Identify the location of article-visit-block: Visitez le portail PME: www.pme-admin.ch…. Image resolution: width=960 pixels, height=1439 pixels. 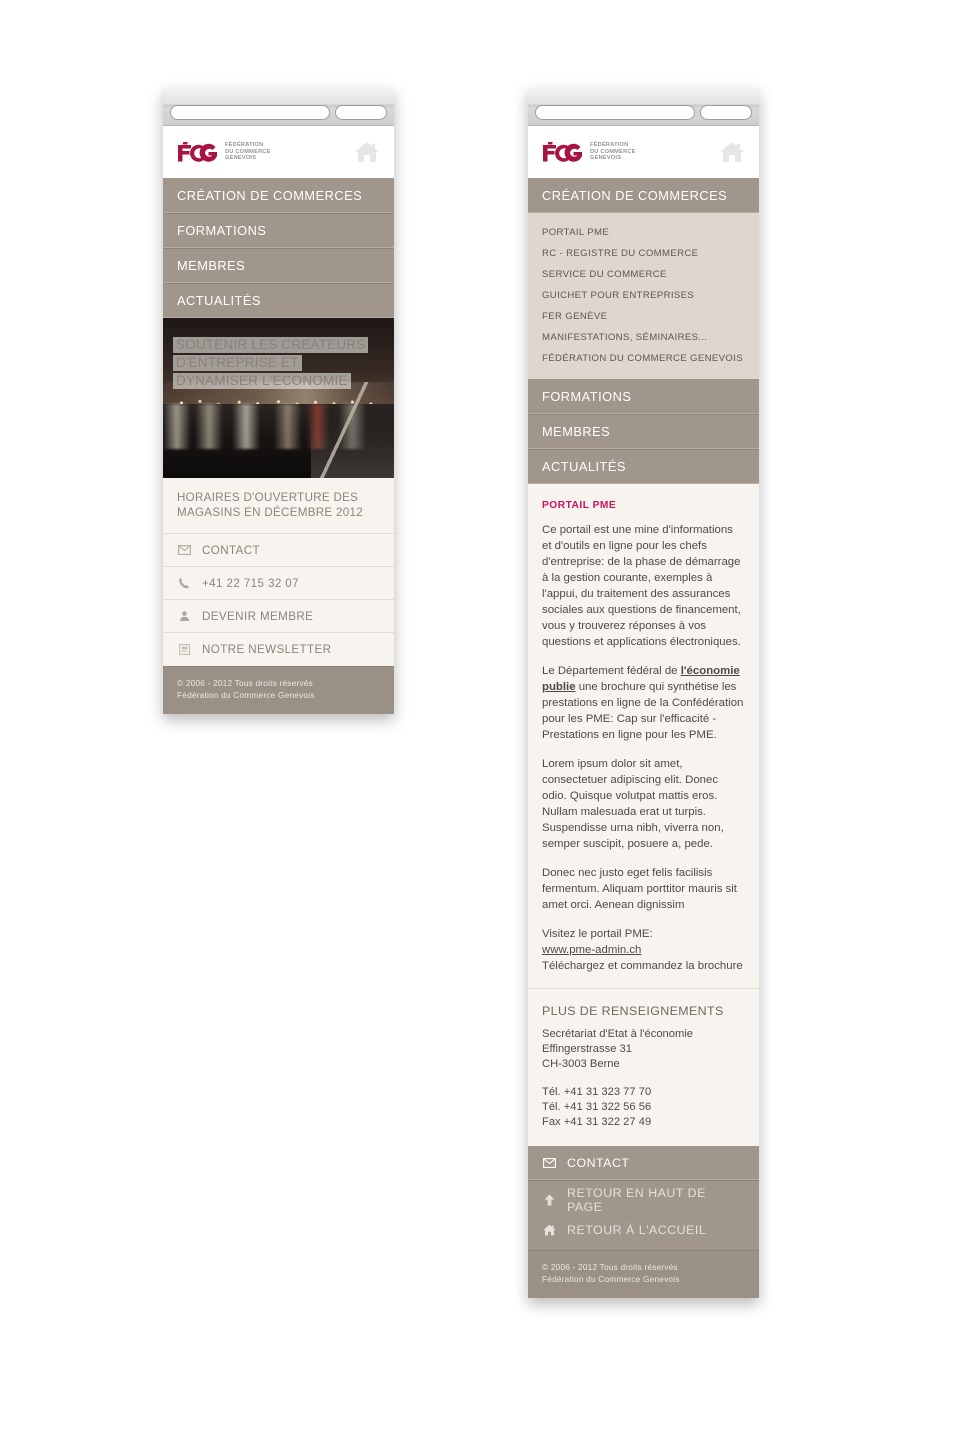
(643, 950).